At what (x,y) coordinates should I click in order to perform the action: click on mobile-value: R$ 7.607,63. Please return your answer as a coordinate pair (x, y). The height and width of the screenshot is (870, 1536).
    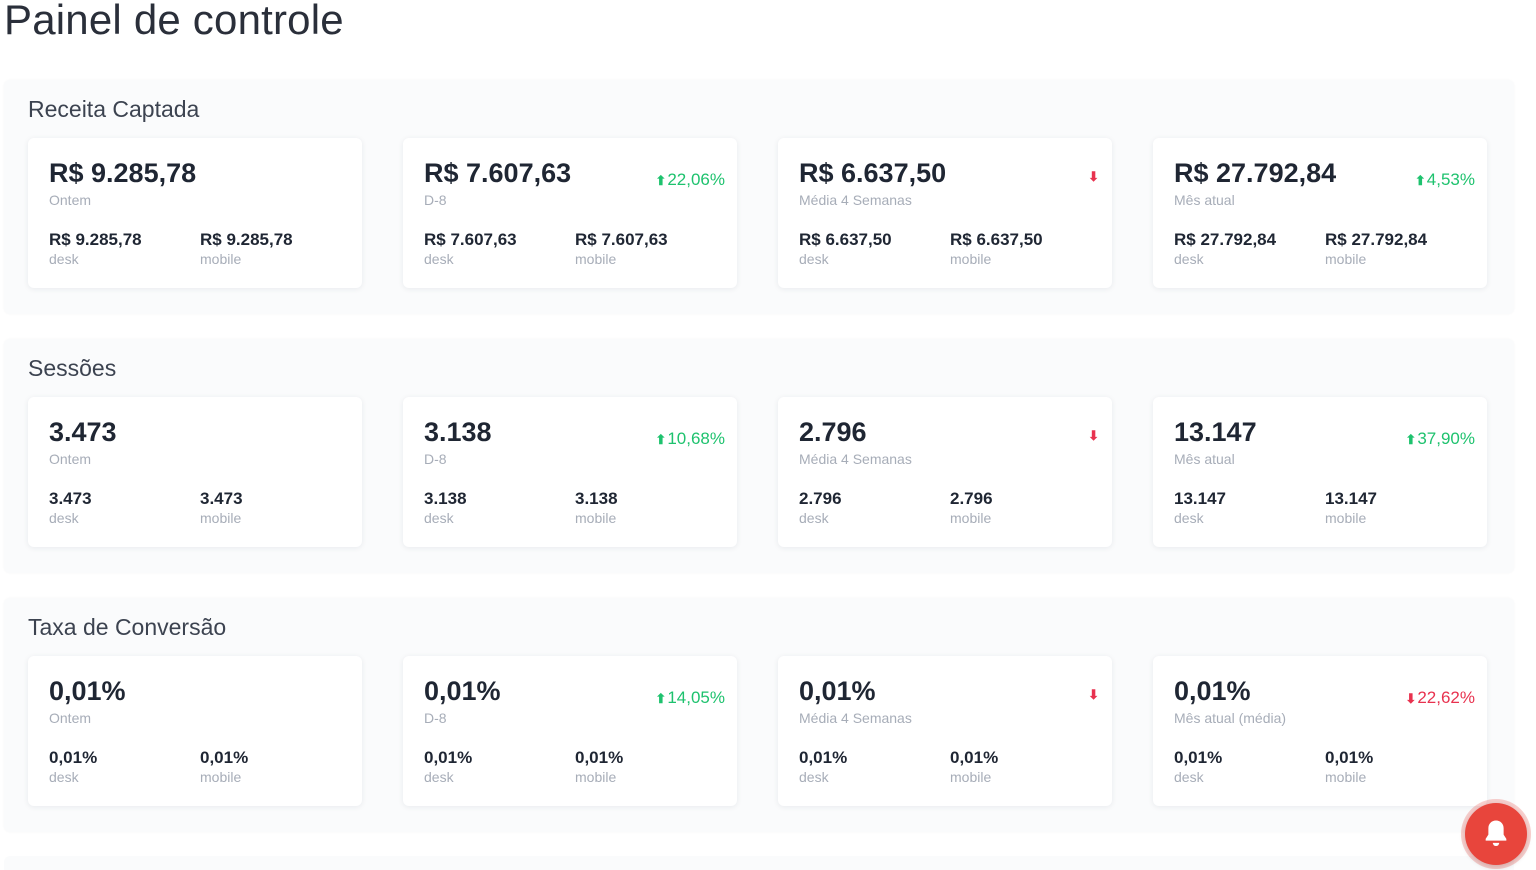
    Looking at the image, I should click on (621, 239).